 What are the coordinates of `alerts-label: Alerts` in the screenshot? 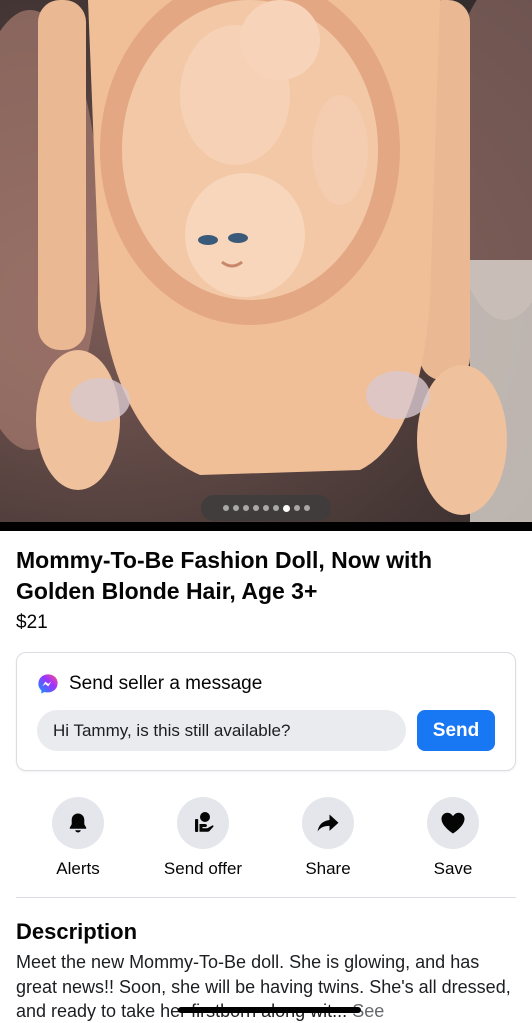 It's located at (78, 868).